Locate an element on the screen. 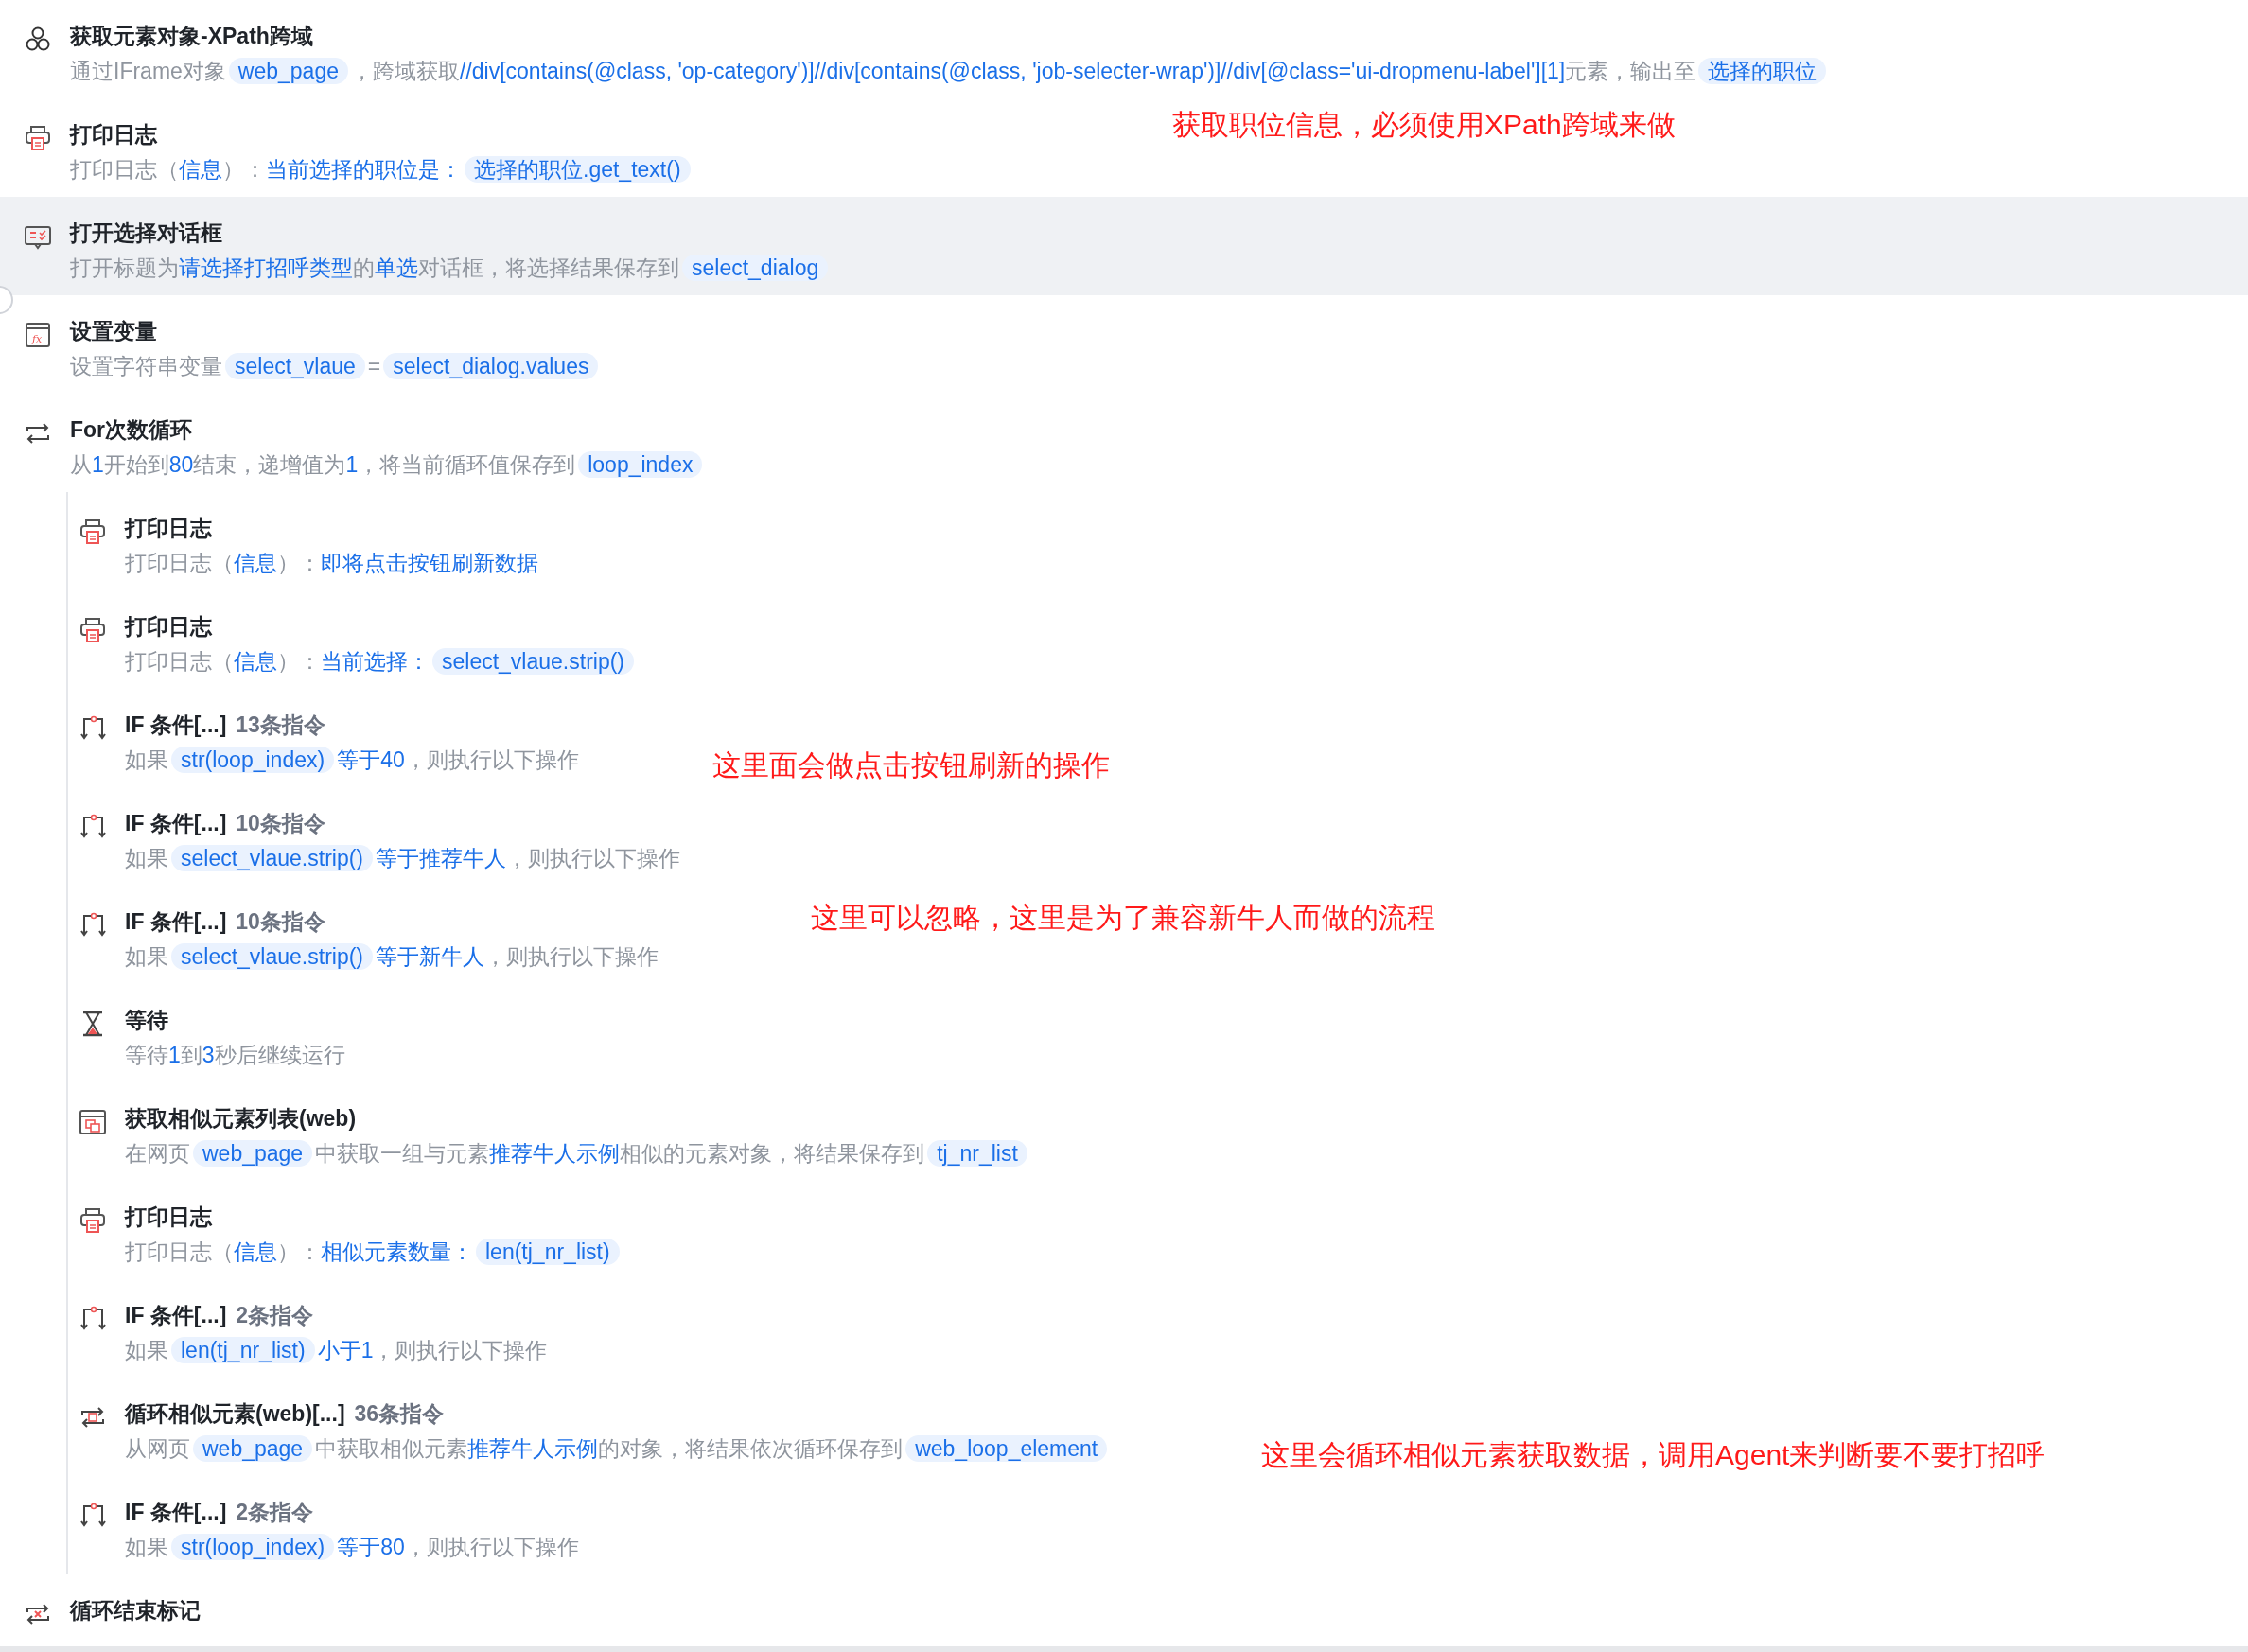  step-row: 获取相似元素列表(web) 在网页 web_page 中获取一组与元素推荐牛人示例相似的元素对象，将结果保存到 tj_nr_list is located at coordinates (565, 1131).